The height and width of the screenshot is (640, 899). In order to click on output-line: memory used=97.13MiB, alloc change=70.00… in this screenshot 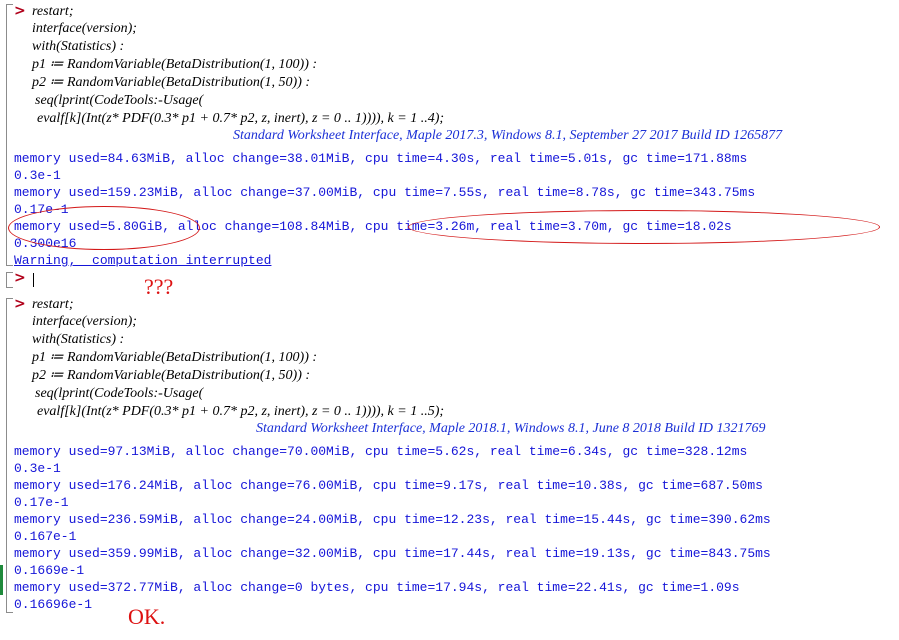, I will do `click(381, 451)`.